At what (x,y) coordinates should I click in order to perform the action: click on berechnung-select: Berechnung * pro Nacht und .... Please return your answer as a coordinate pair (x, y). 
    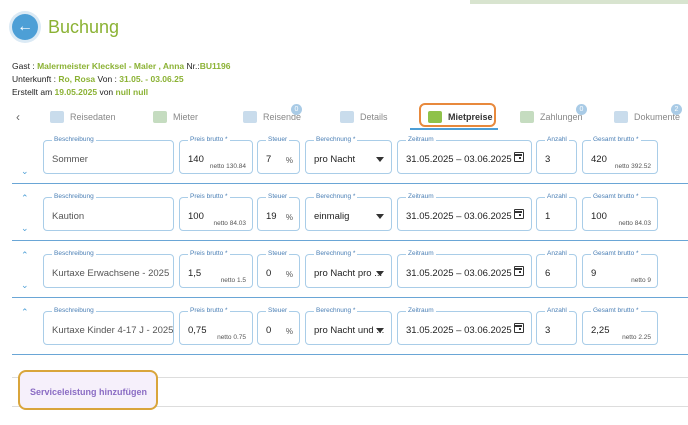
    Looking at the image, I should click on (348, 326).